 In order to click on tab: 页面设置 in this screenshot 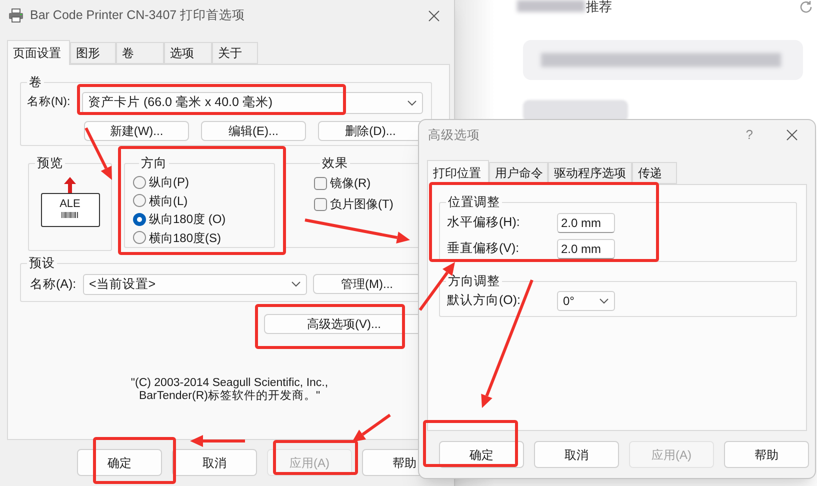, I will do `click(38, 52)`.